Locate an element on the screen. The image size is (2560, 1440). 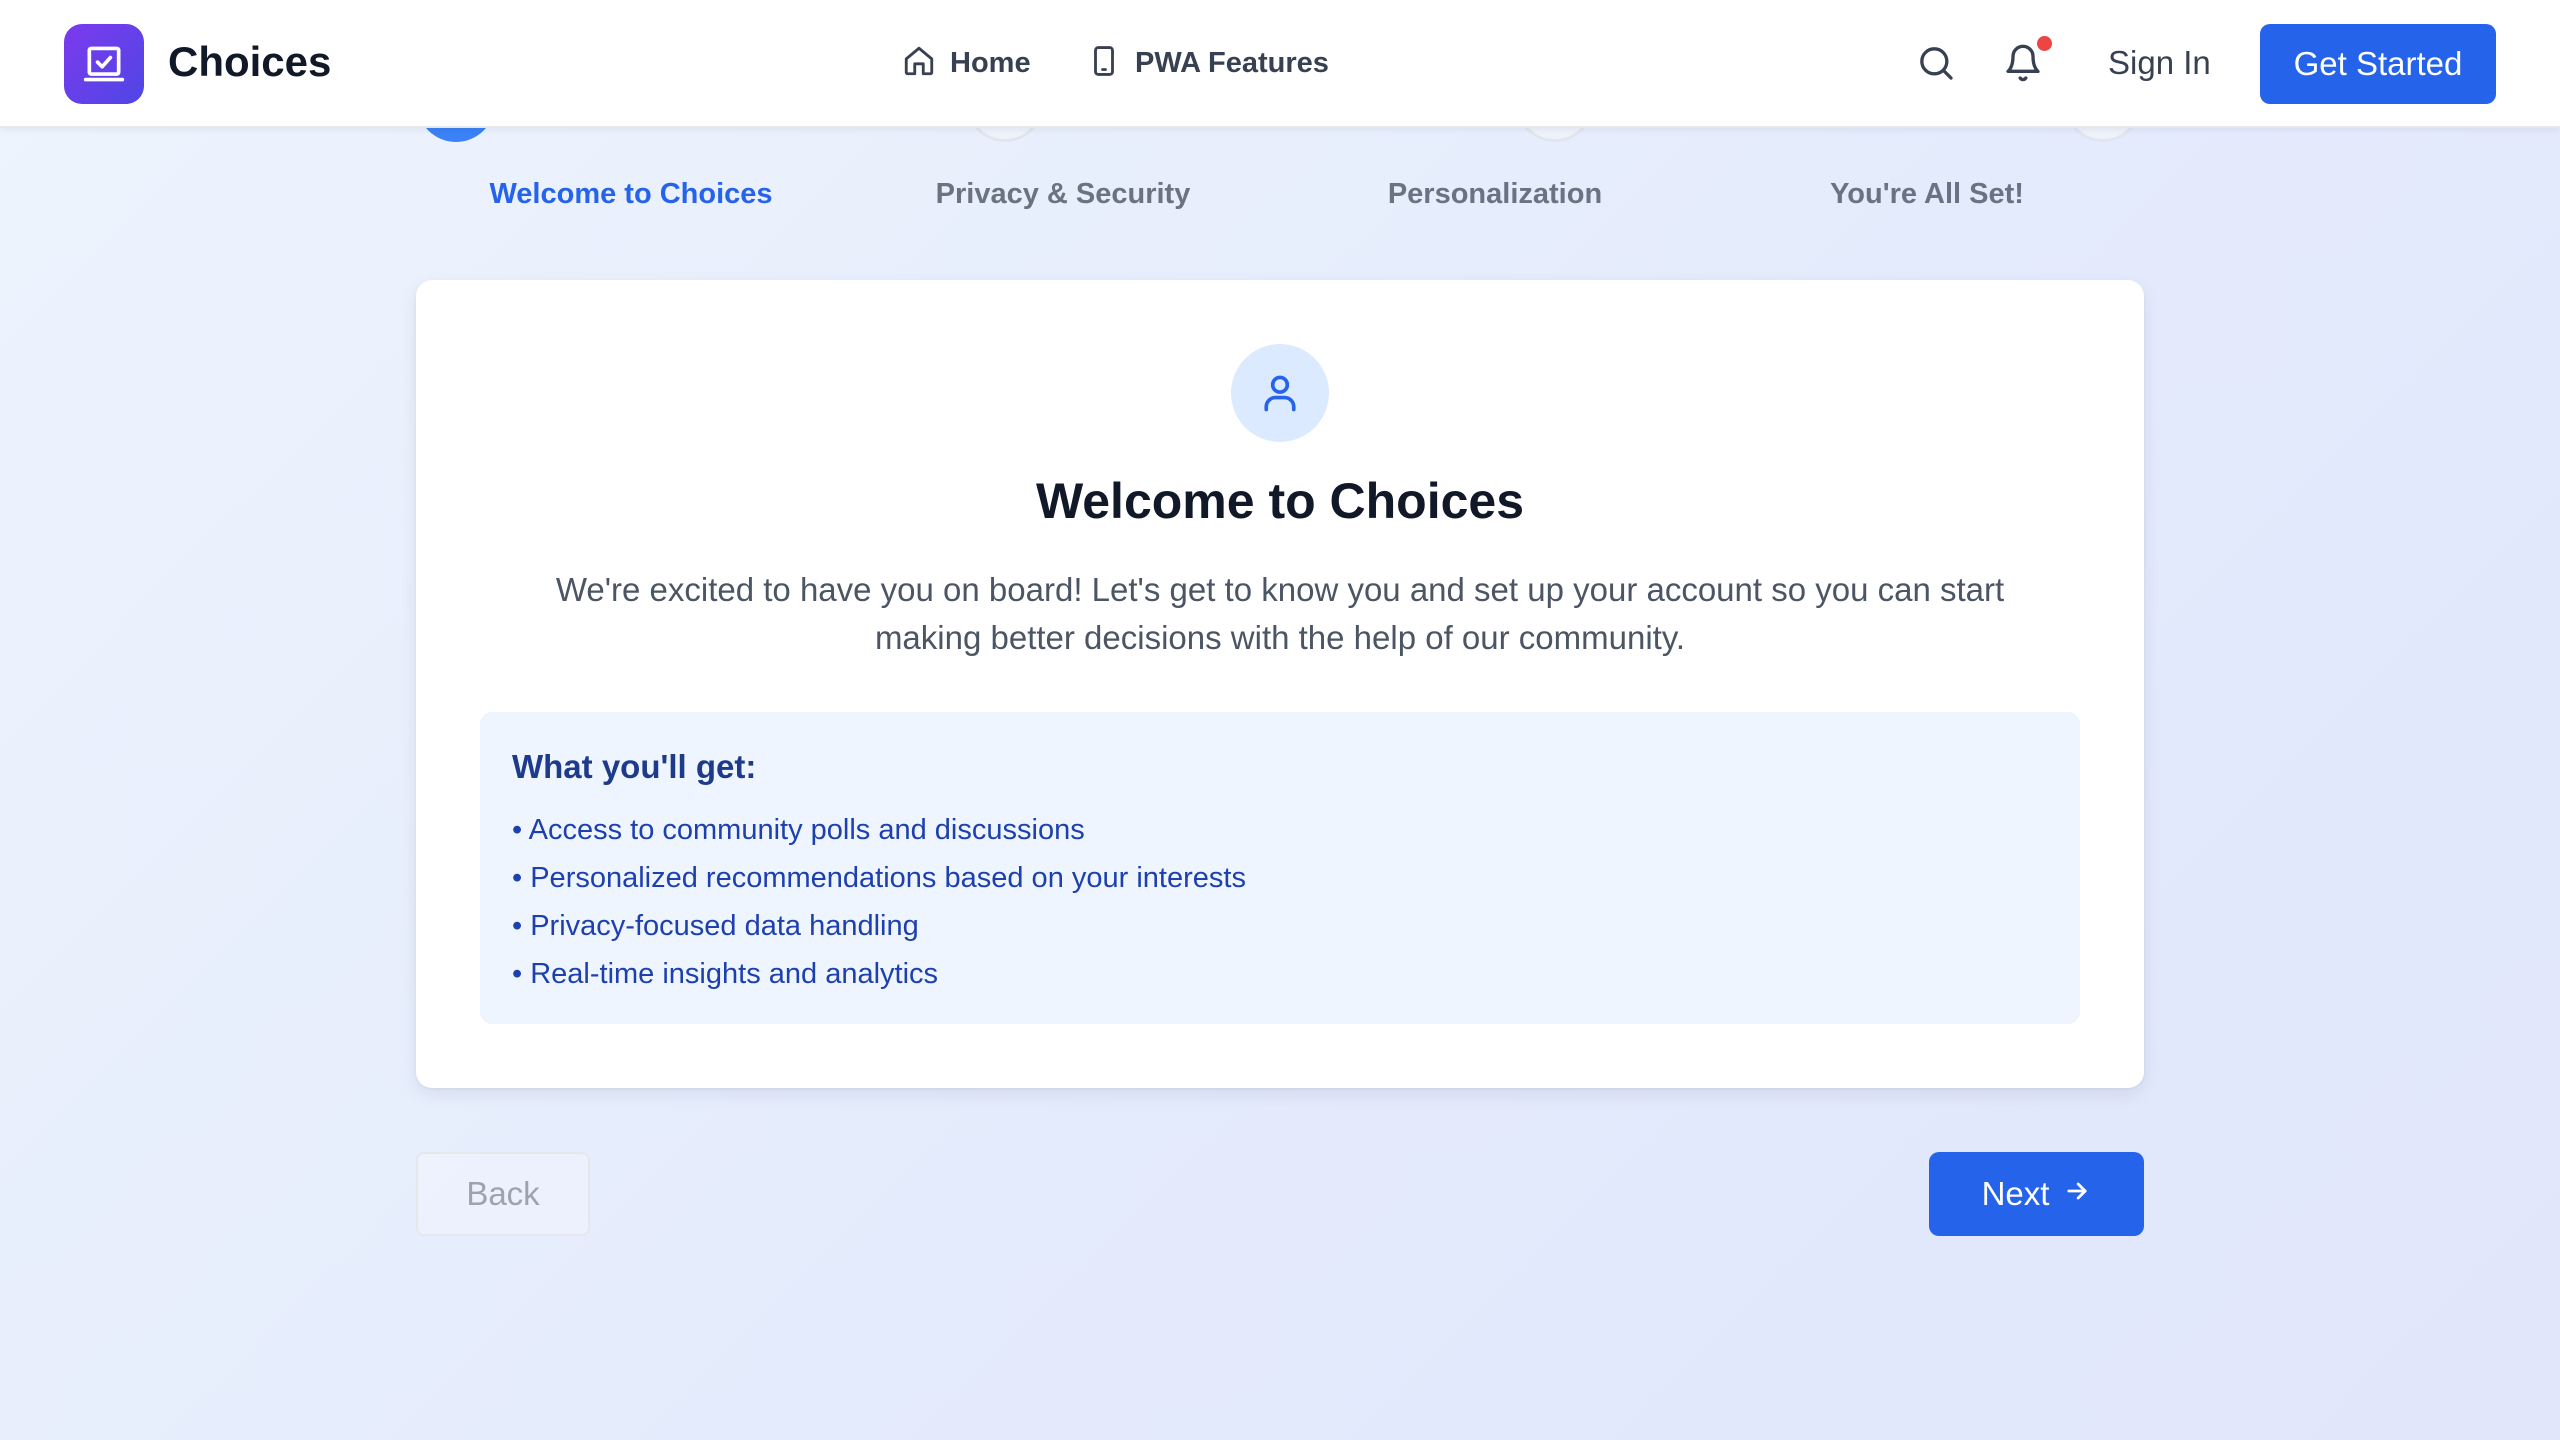
brand-name: Choices is located at coordinates (249, 62).